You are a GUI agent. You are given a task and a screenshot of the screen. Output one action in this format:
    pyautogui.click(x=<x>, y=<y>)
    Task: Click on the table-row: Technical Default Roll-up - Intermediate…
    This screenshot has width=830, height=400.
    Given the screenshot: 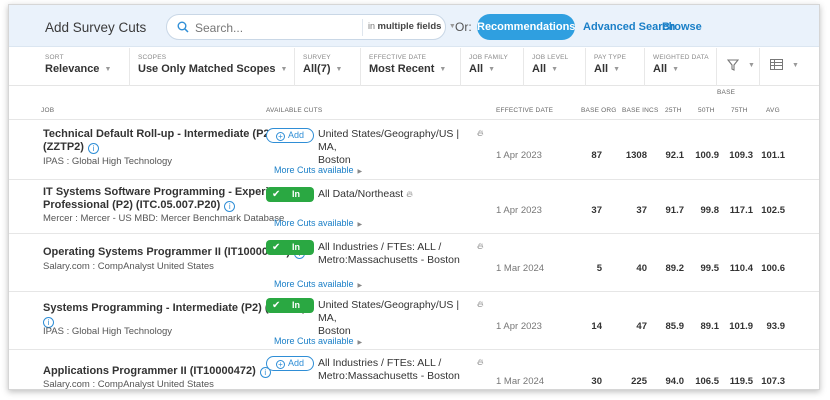 What is the action you would take?
    pyautogui.click(x=414, y=149)
    